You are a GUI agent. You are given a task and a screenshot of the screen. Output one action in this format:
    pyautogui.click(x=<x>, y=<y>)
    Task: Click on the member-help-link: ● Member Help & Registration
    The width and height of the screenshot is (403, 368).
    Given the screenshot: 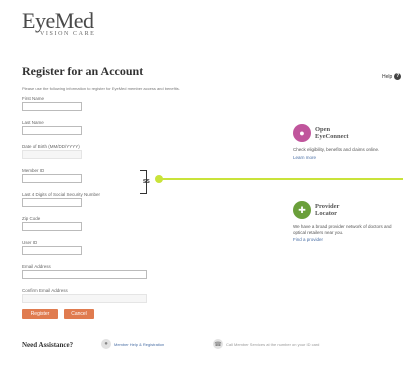 What is the action you would take?
    pyautogui.click(x=132, y=344)
    